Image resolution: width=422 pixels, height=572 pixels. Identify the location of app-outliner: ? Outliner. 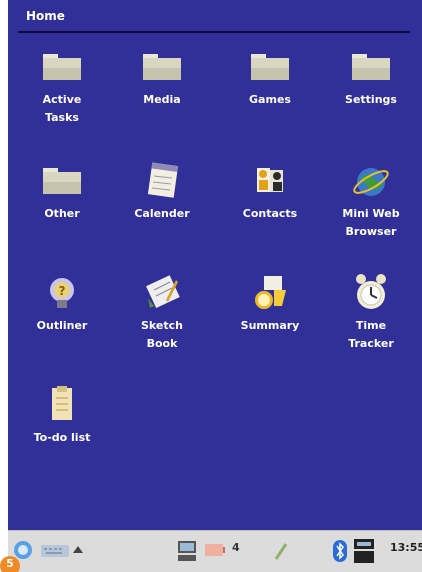
(62, 302).